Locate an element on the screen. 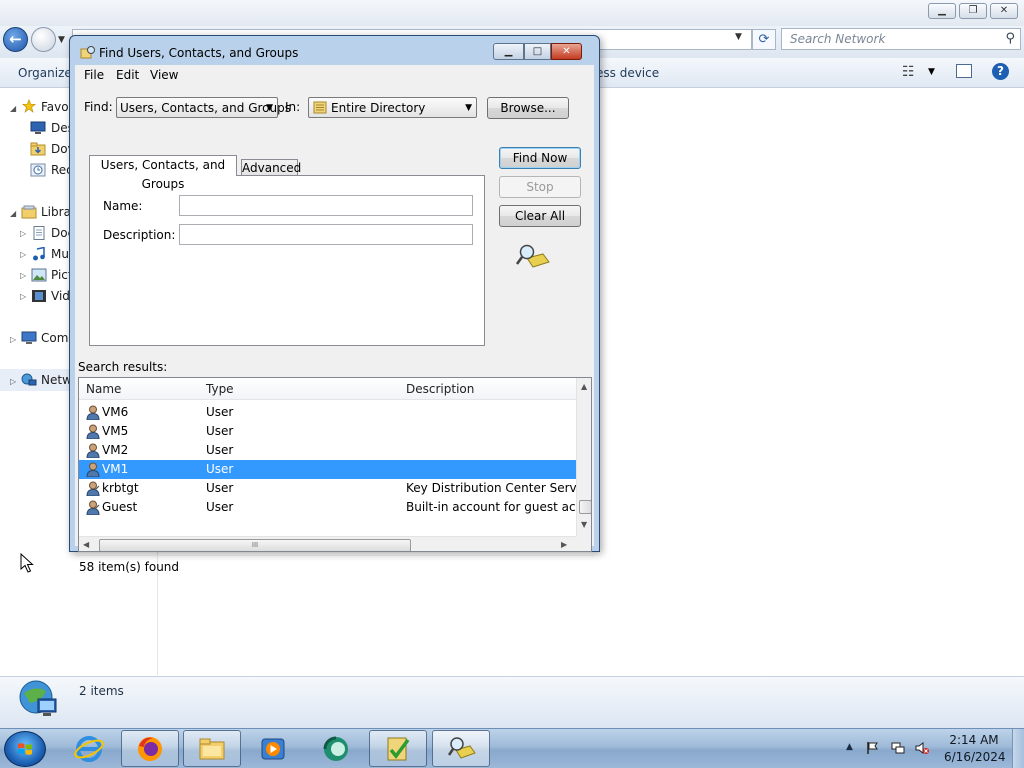 Image resolution: width=1024 pixels, height=768 pixels. results-count: 58 item(s) found is located at coordinates (129, 567).